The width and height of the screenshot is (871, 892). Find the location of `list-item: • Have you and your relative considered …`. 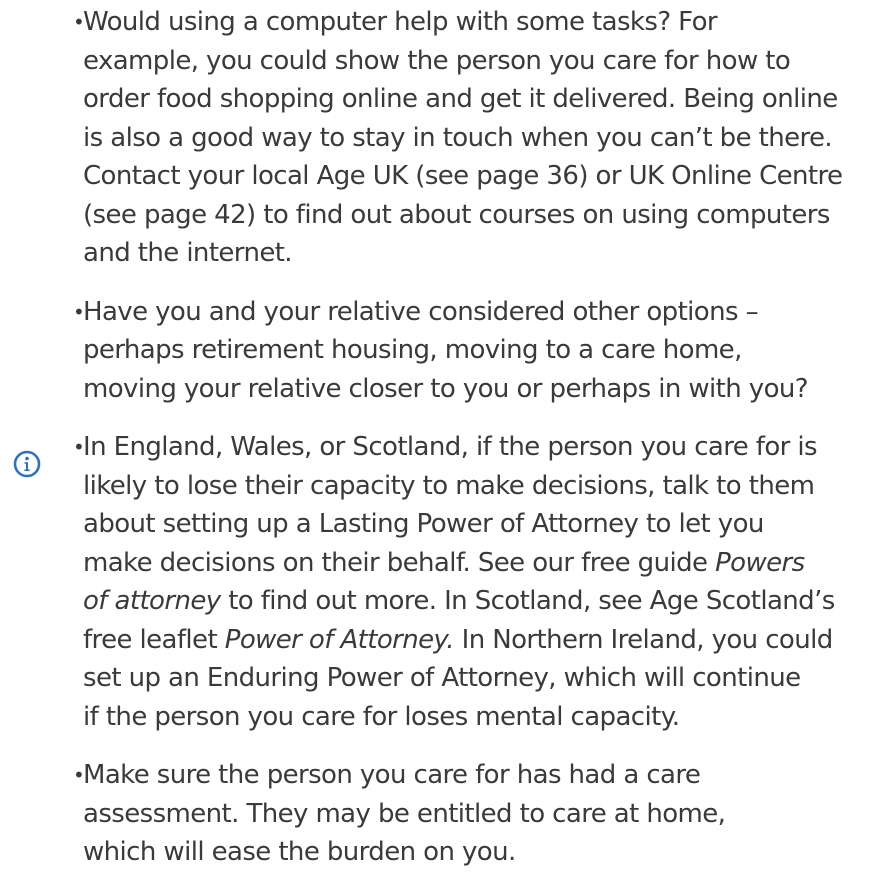

list-item: • Have you and your relative considered … is located at coordinates (469, 351).